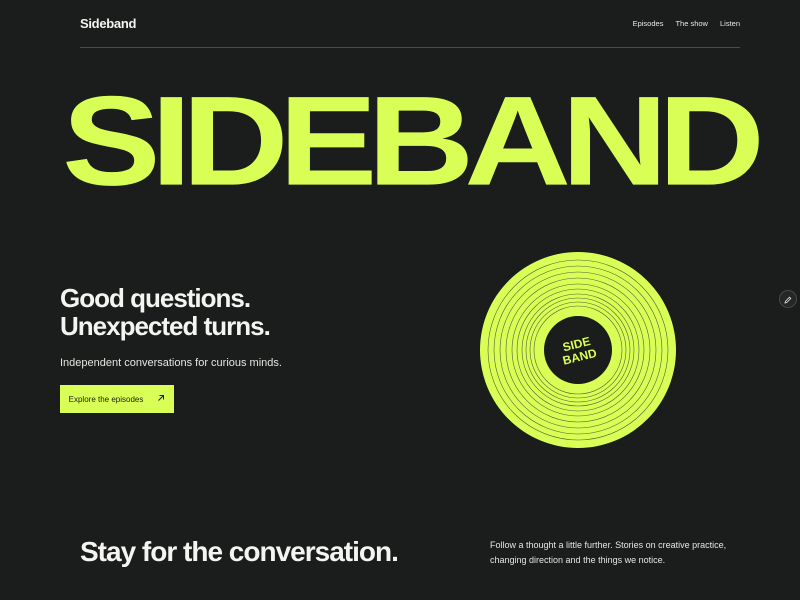 The image size is (800, 600). I want to click on nav-link-the-show: The show, so click(691, 23).